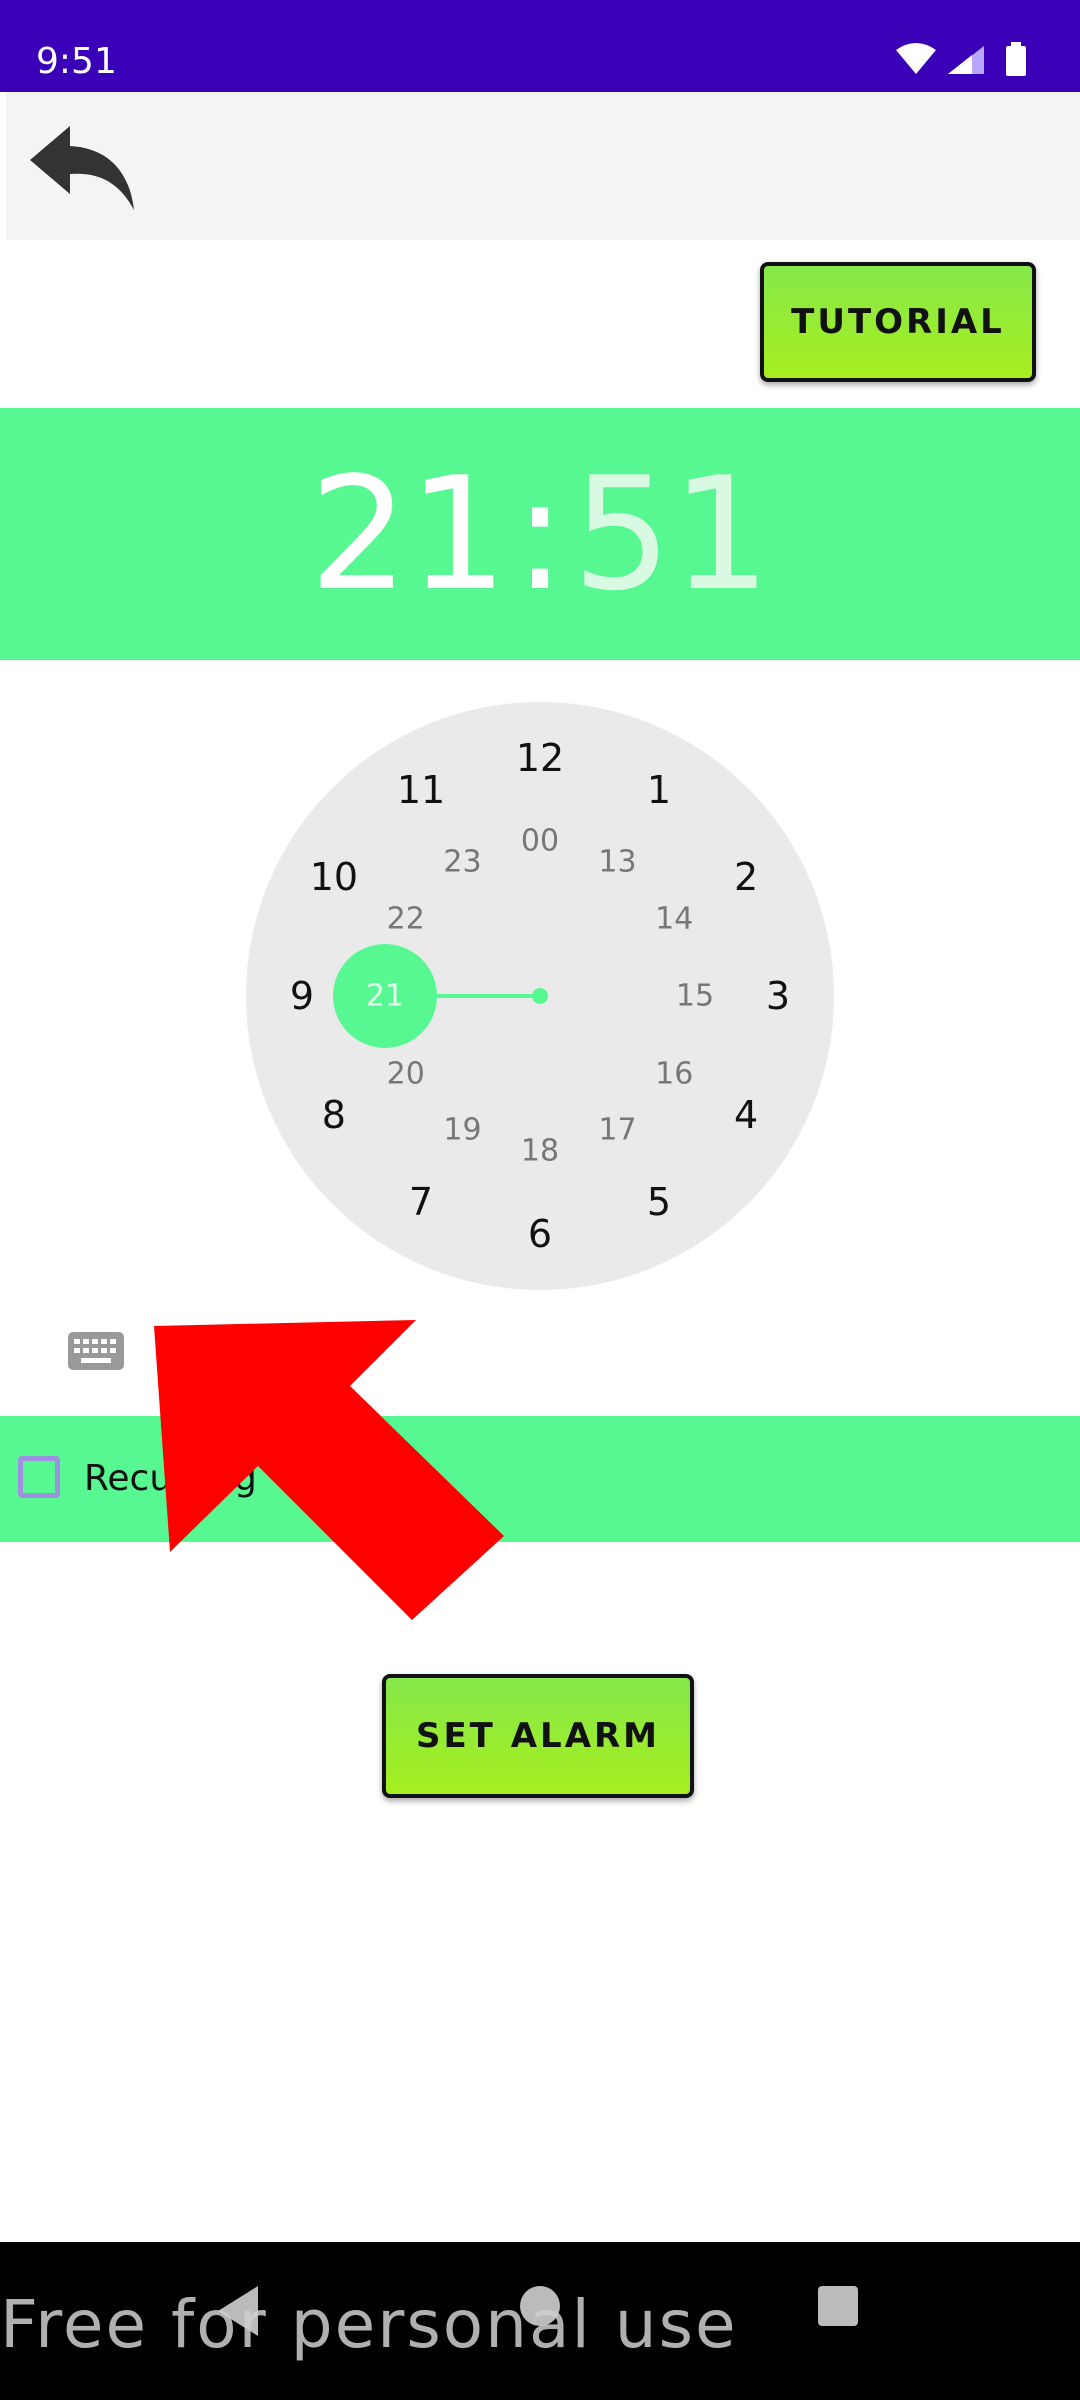 The image size is (1080, 2400). I want to click on clock-face: 12 1 2 3 4 5 6 7 8 9 10 11 00 13 14 15 16 17 18 19 20 21 22 23, so click(540, 996).